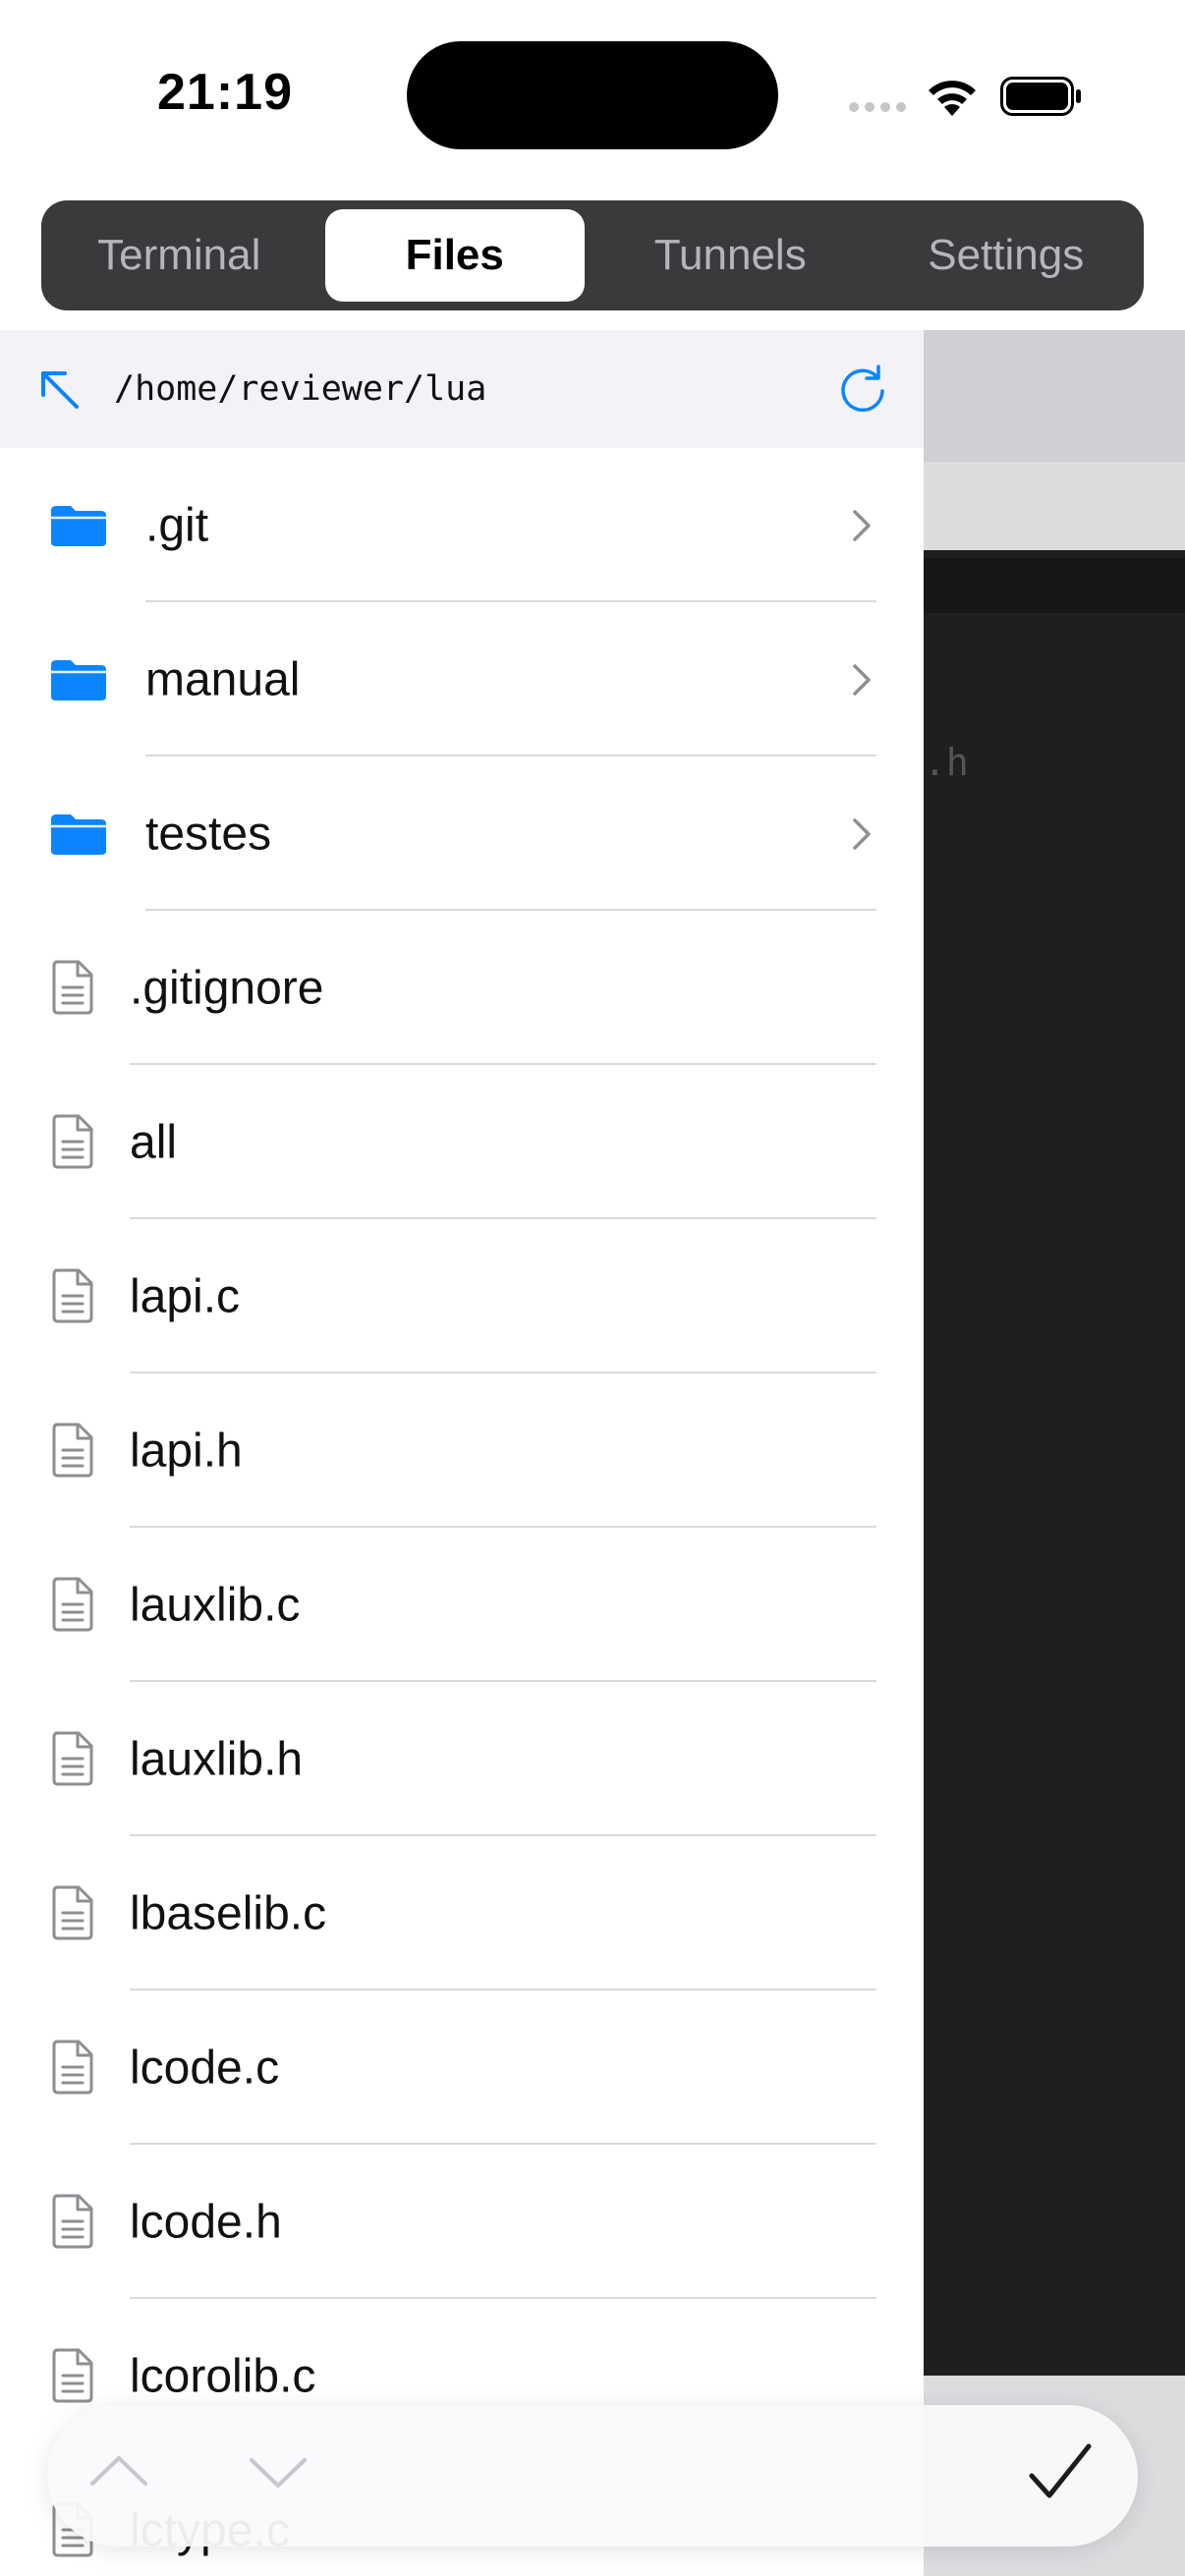 The image size is (1185, 2576). What do you see at coordinates (592, 2476) in the screenshot?
I see `bottom-toolbar` at bounding box center [592, 2476].